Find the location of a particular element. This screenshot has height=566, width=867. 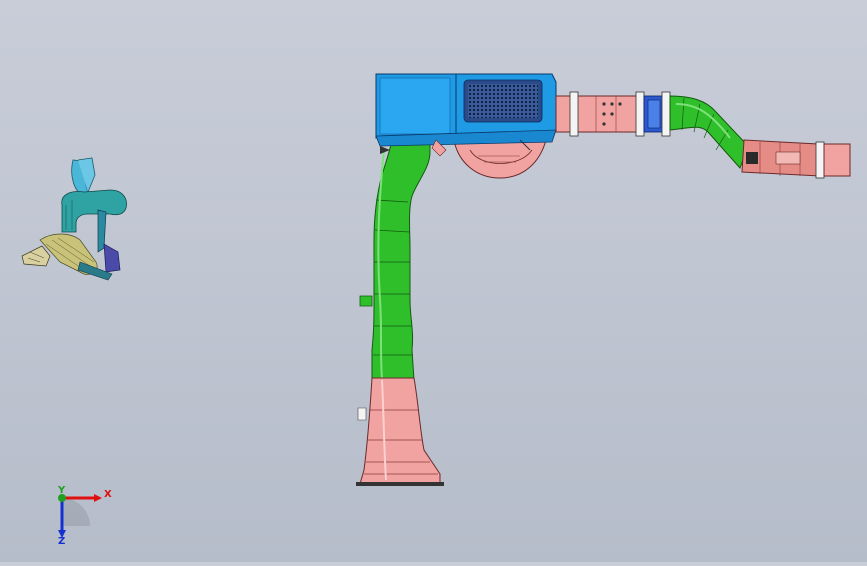

x-axis-arrowhead is located at coordinates (98, 498).